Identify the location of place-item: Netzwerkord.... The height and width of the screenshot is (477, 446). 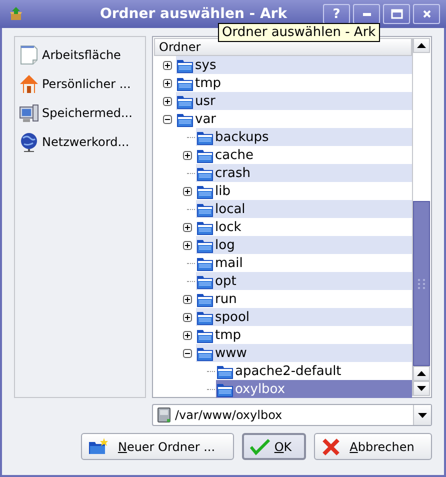
(80, 141).